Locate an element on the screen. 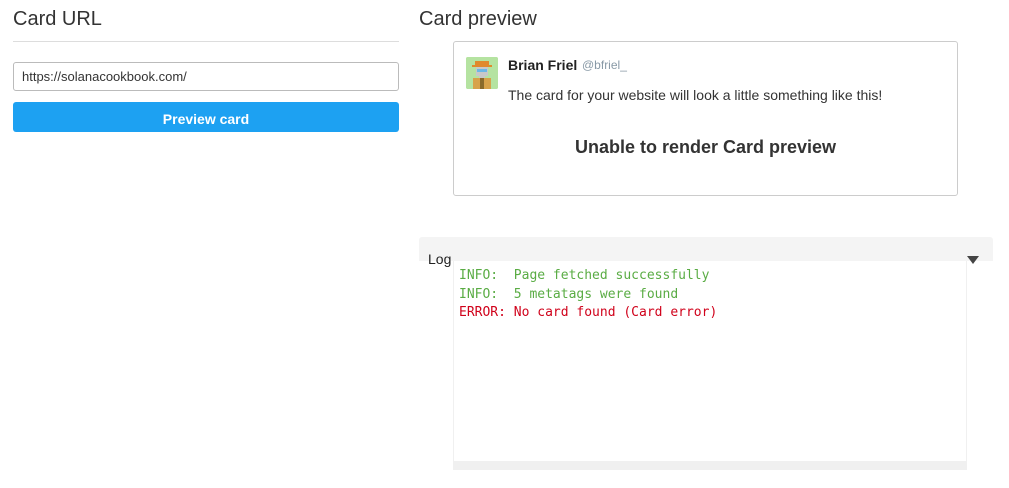 The height and width of the screenshot is (488, 1009). avatar-image is located at coordinates (482, 73).